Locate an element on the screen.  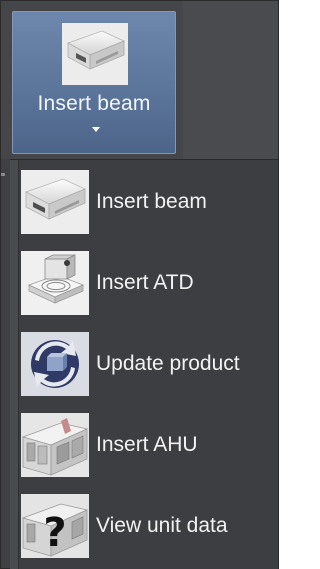
panel-edge-marker is located at coordinates (3, 174).